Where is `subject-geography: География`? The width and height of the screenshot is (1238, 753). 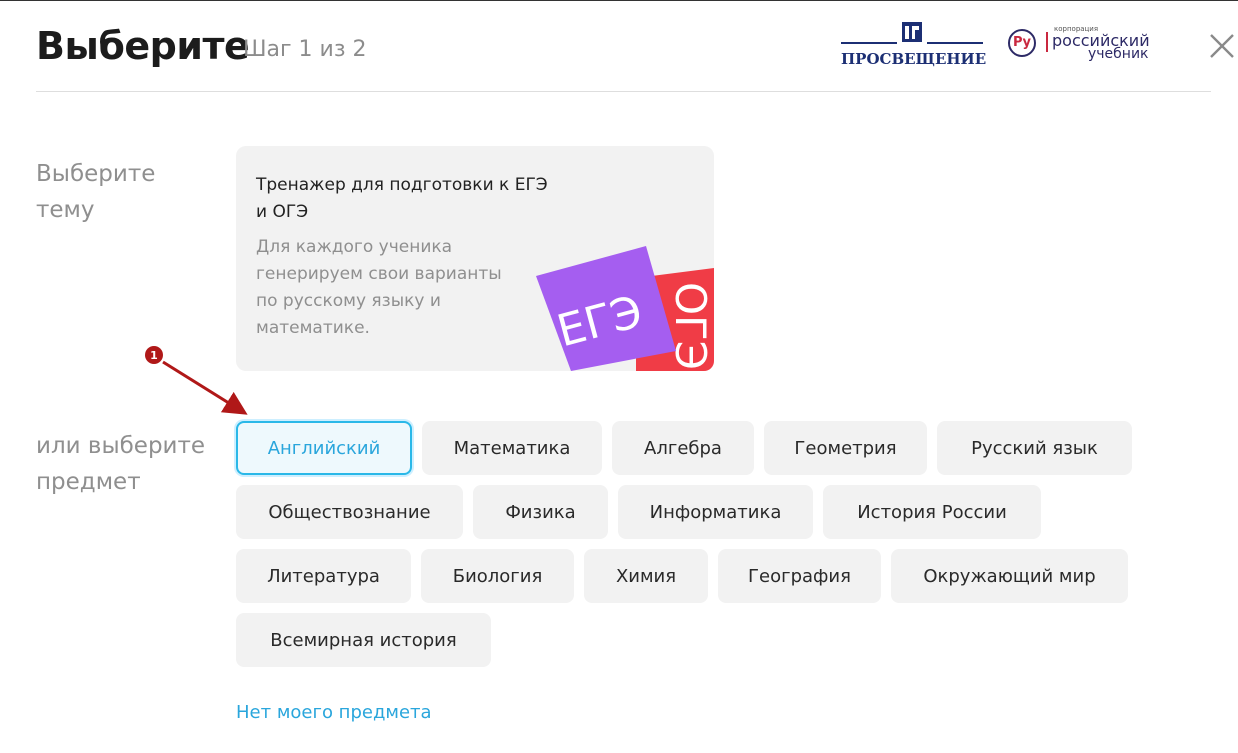
subject-geography: География is located at coordinates (799, 576).